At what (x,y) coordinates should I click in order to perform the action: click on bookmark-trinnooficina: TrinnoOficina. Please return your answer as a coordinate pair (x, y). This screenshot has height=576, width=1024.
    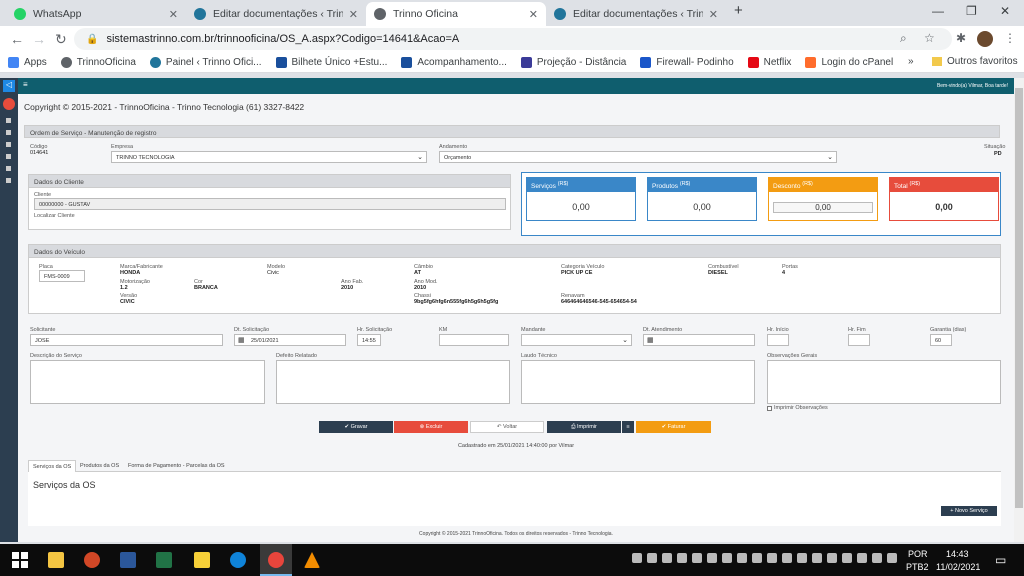
    Looking at the image, I should click on (98, 62).